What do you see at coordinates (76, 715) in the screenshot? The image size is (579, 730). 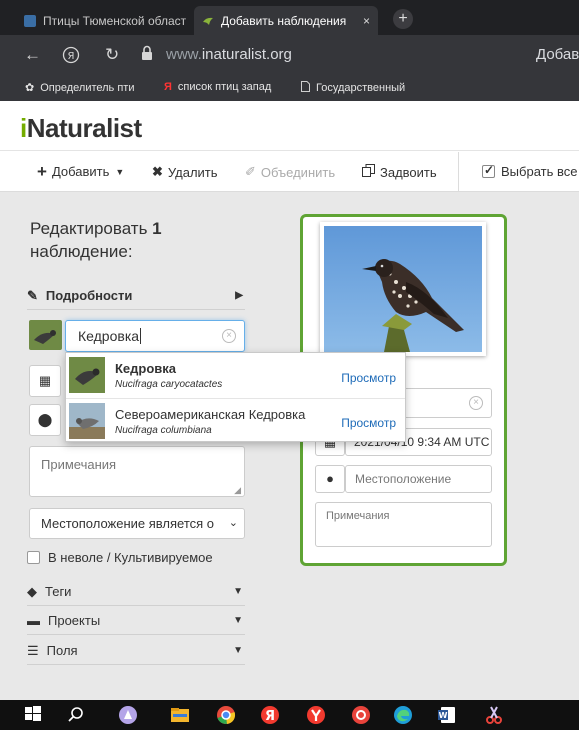 I see `search-icon` at bounding box center [76, 715].